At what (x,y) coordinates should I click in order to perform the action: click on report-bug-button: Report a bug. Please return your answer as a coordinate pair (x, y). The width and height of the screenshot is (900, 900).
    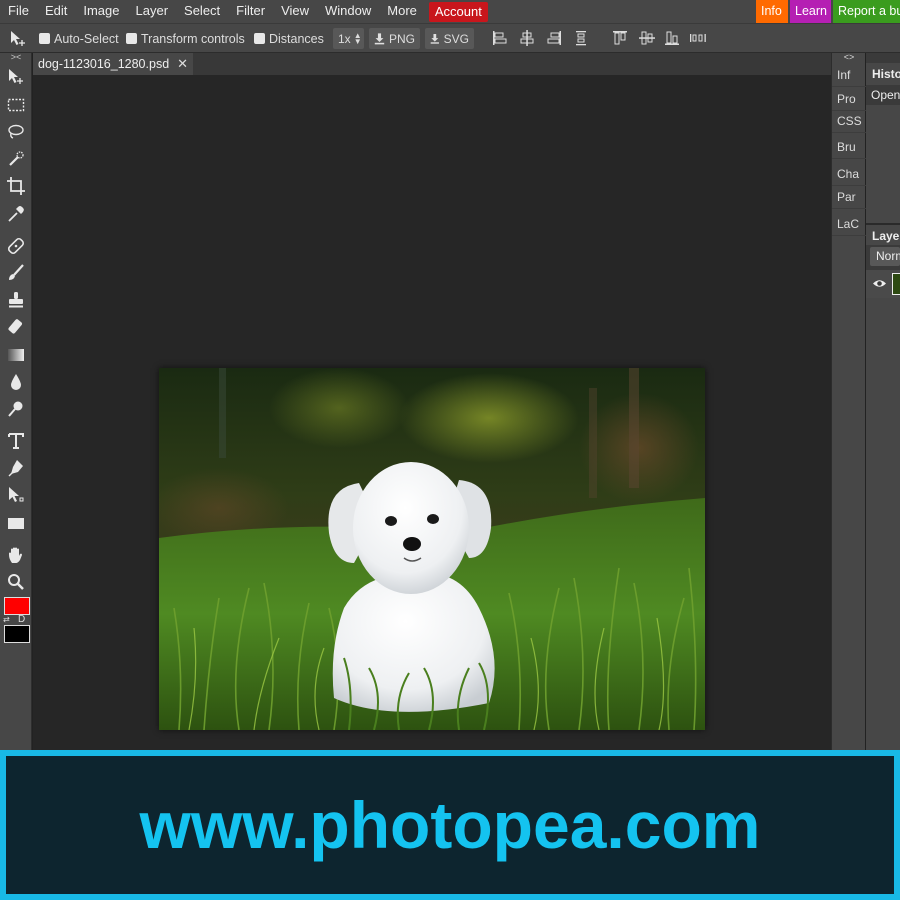
    Looking at the image, I should click on (866, 11).